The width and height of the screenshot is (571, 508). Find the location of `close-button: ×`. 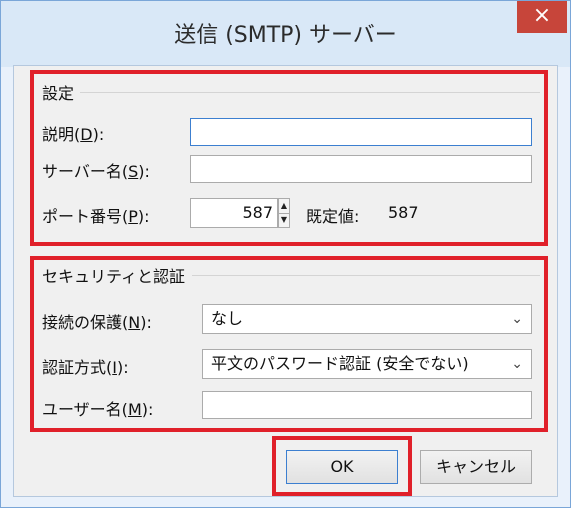

close-button: × is located at coordinates (542, 17).